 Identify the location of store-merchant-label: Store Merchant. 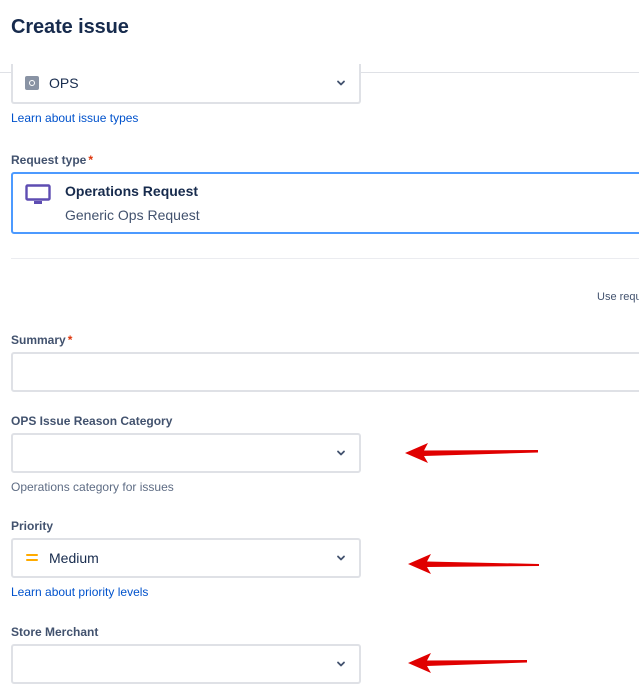
(55, 632).